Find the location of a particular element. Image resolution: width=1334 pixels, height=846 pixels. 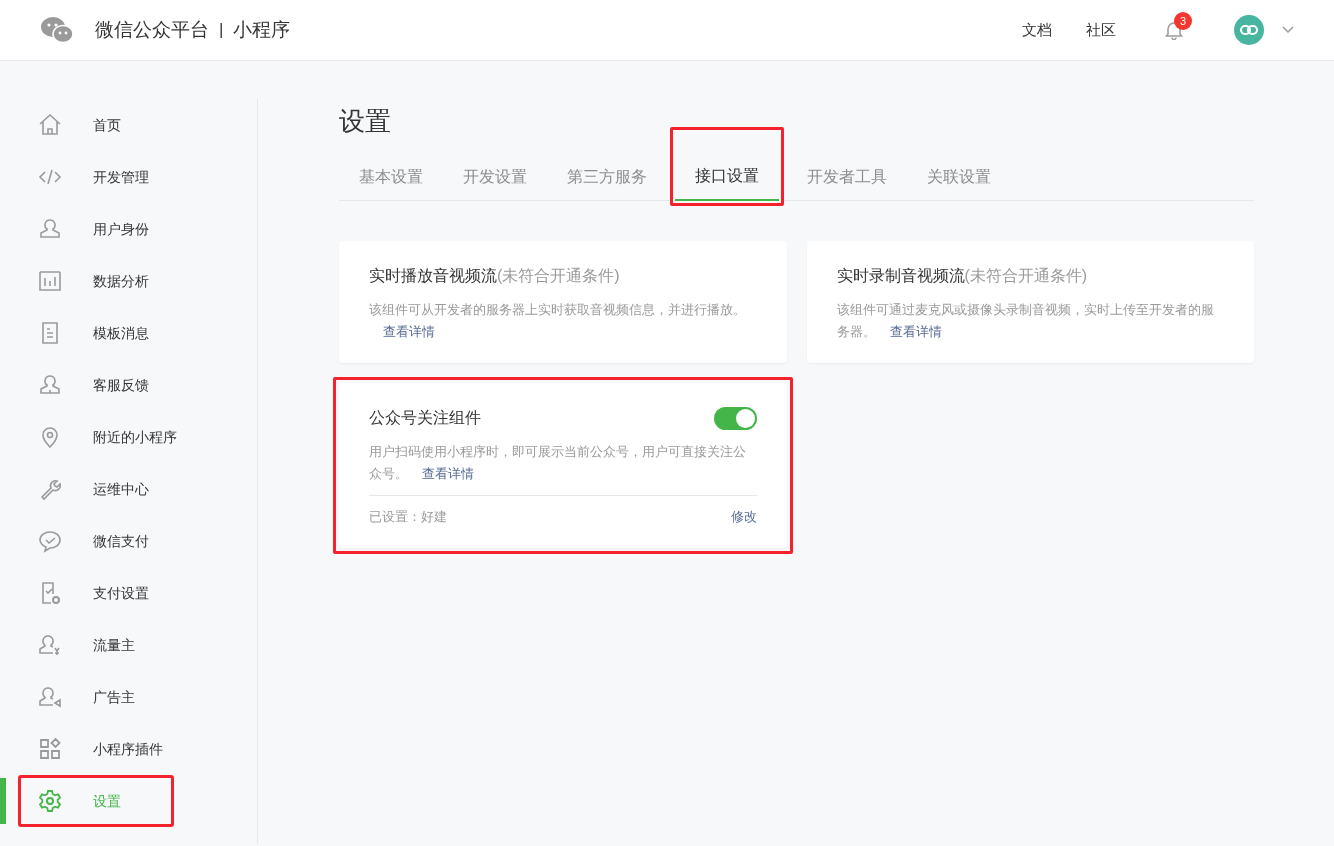

link-icon is located at coordinates (1249, 30).